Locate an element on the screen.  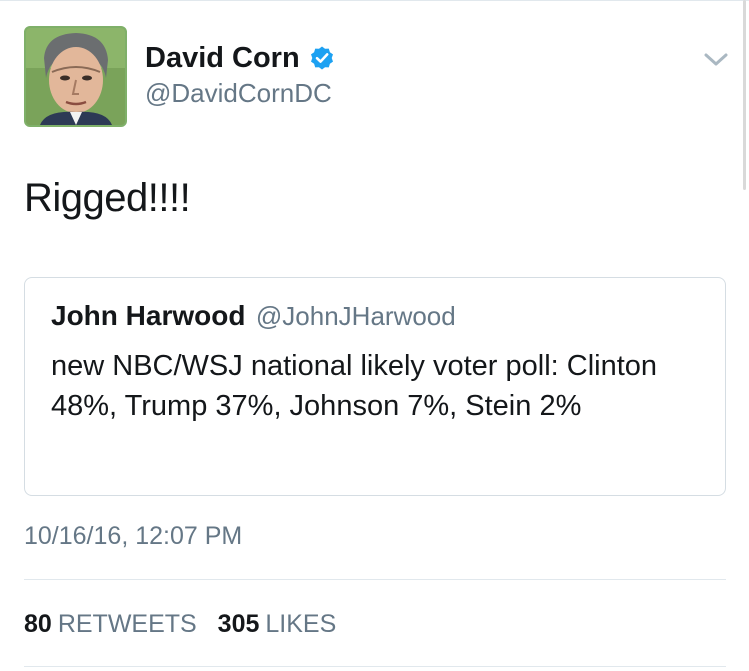
avatar-portrait-icon is located at coordinates (75, 76).